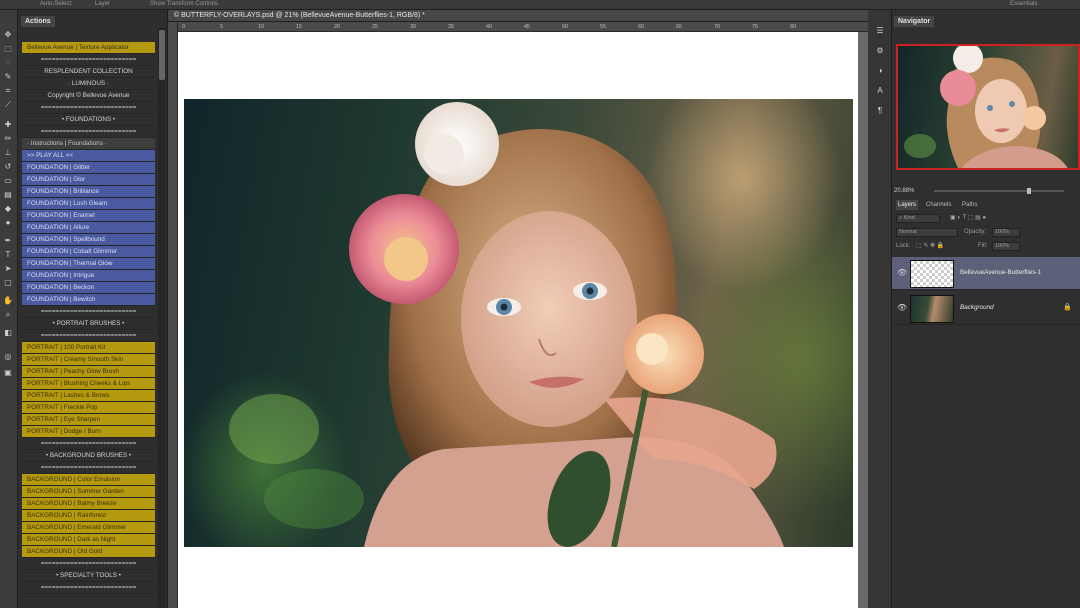 Image resolution: width=1080 pixels, height=608 pixels. Describe the element at coordinates (8, 373) in the screenshot. I see `screen-mode-icon: ▣` at that location.